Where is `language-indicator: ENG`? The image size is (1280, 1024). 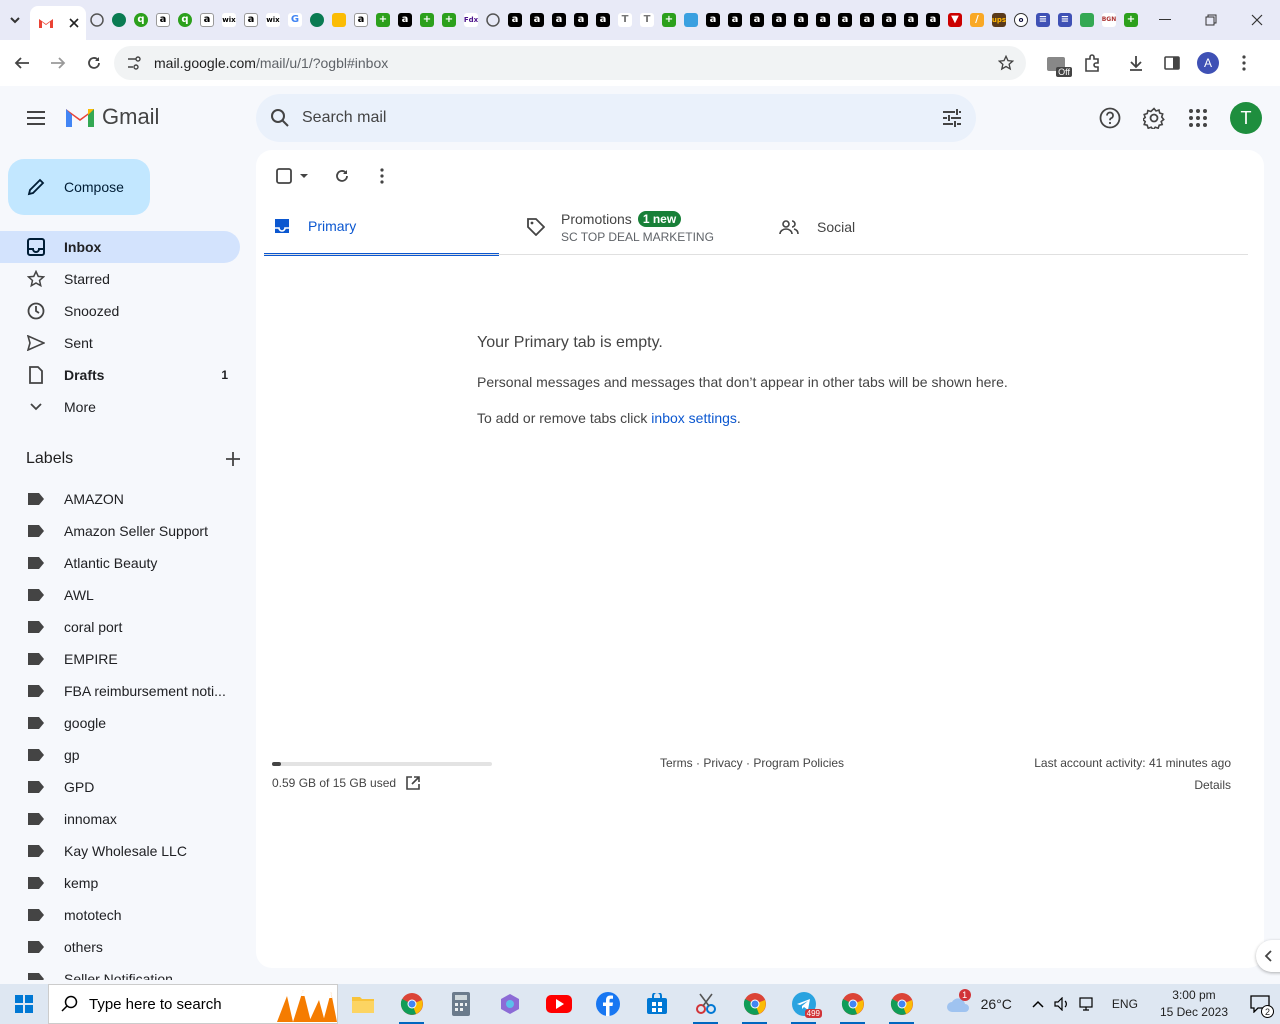 language-indicator: ENG is located at coordinates (1125, 1004).